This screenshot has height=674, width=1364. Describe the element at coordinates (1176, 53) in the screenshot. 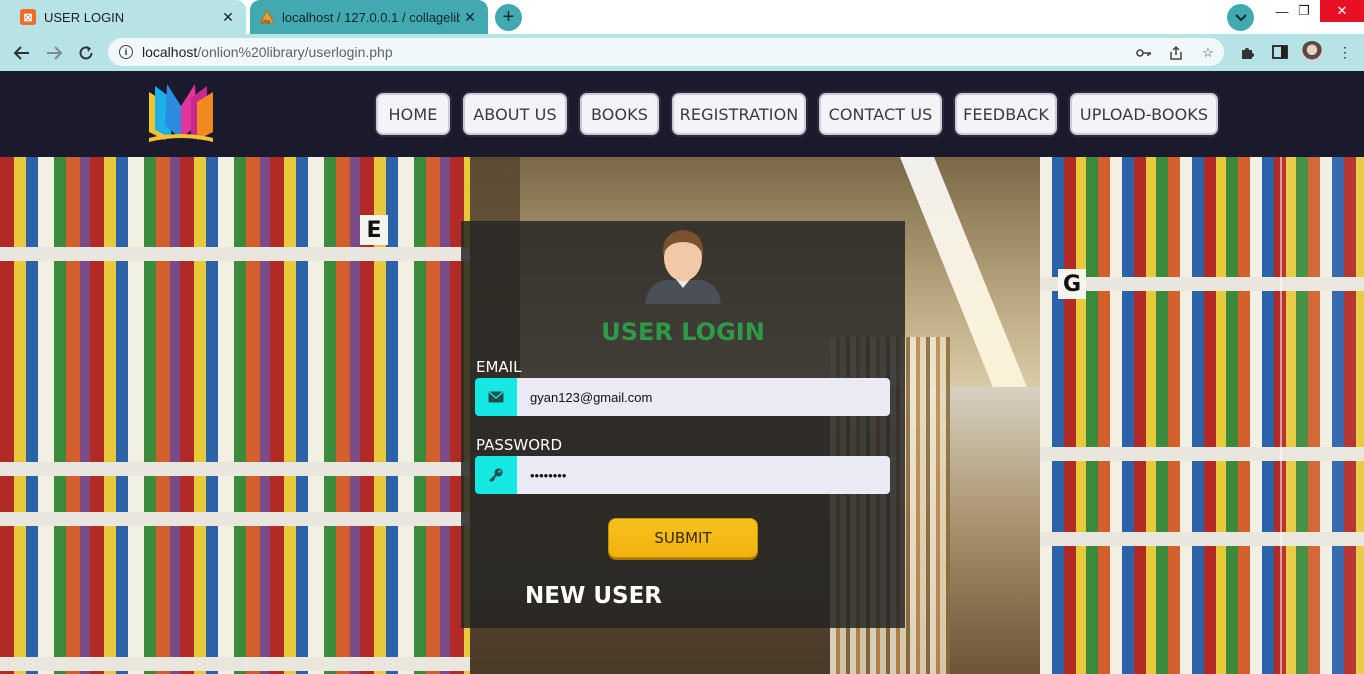

I see `share-icon` at that location.